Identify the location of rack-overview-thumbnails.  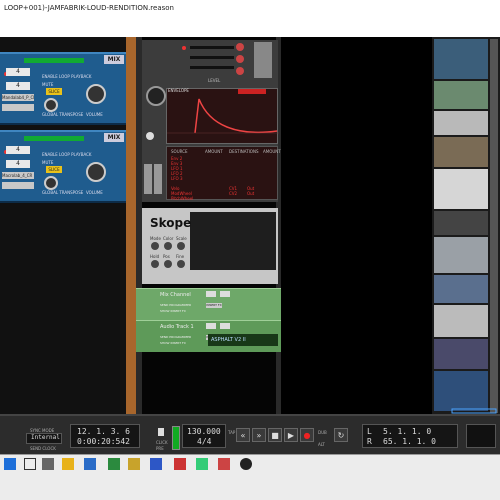
(466, 226).